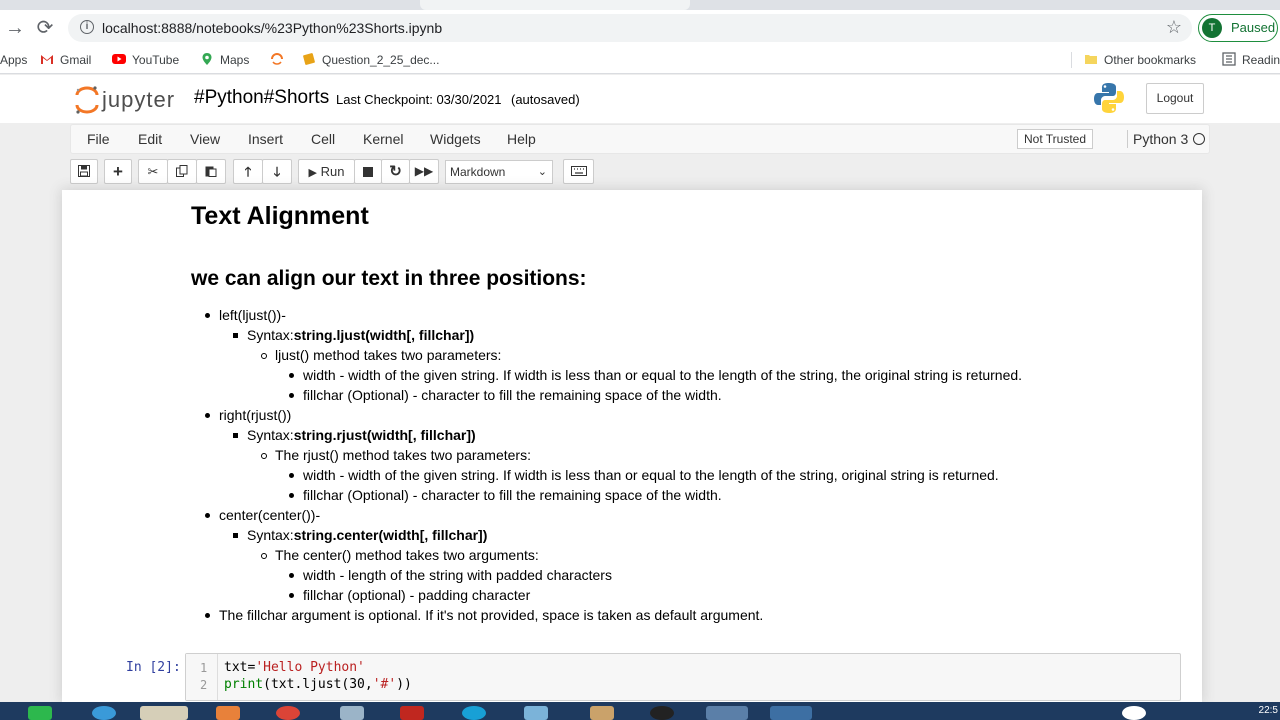 This screenshot has height=720, width=1280. Describe the element at coordinates (383, 139) in the screenshot. I see `menu-kernel: Kernel` at that location.